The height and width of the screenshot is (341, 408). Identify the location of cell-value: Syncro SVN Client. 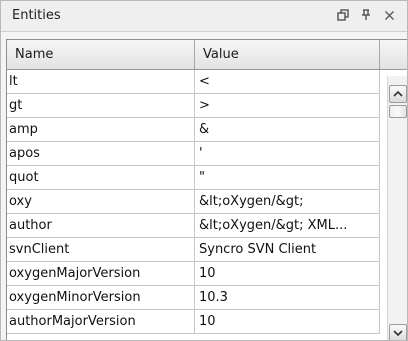
(287, 250).